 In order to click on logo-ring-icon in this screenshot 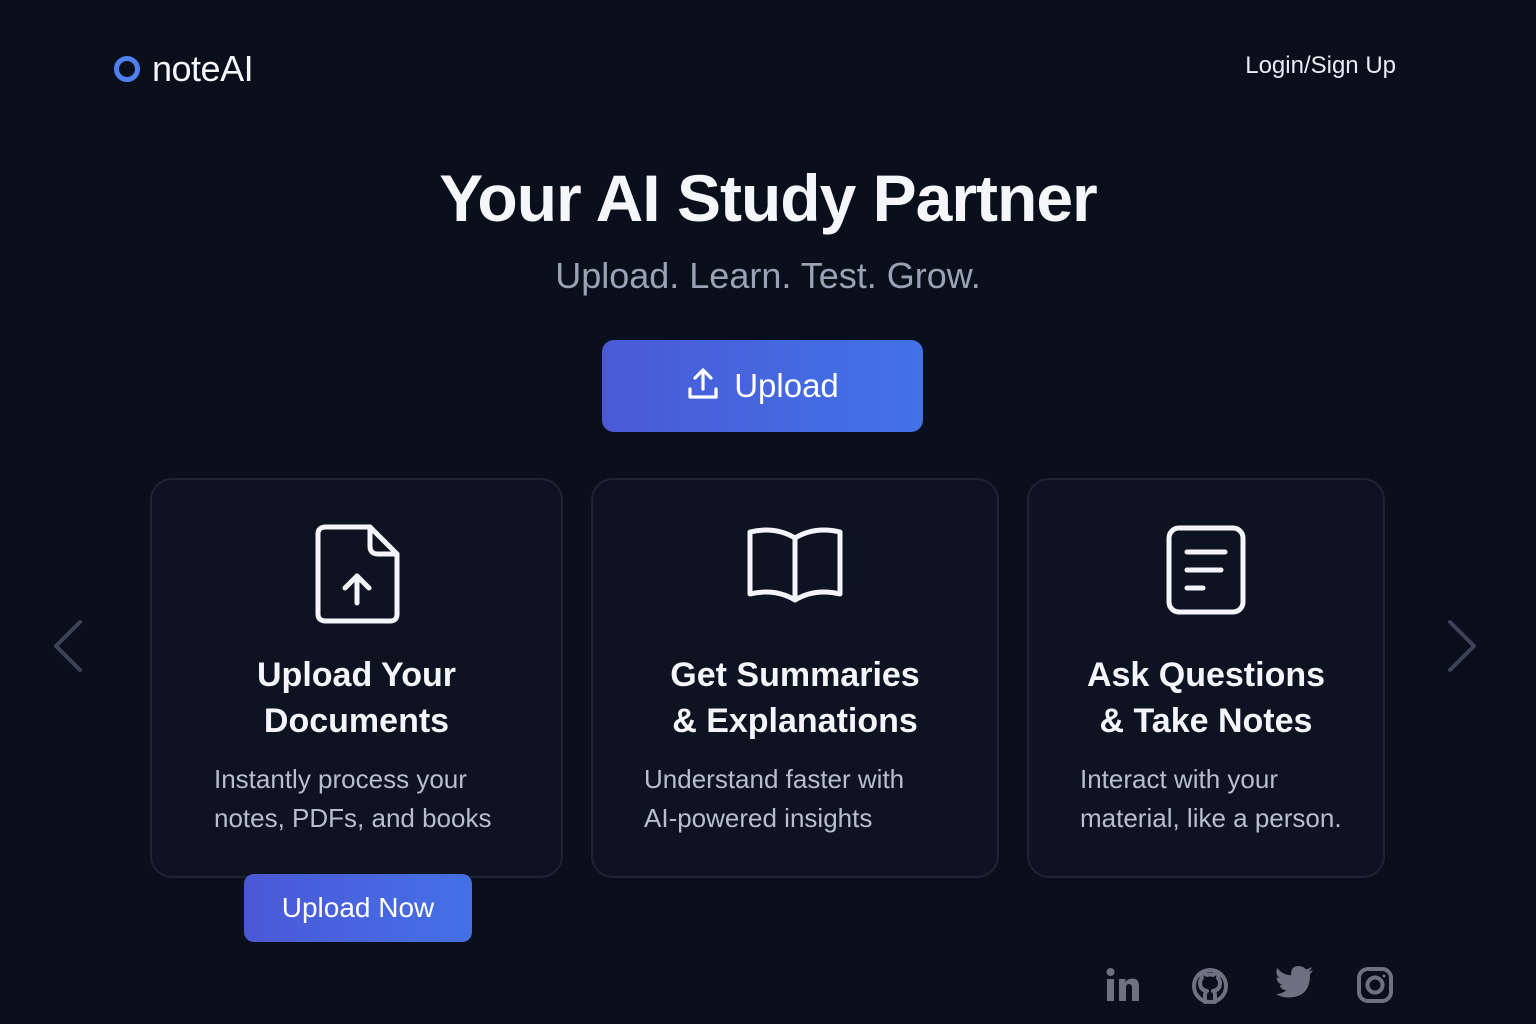, I will do `click(127, 69)`.